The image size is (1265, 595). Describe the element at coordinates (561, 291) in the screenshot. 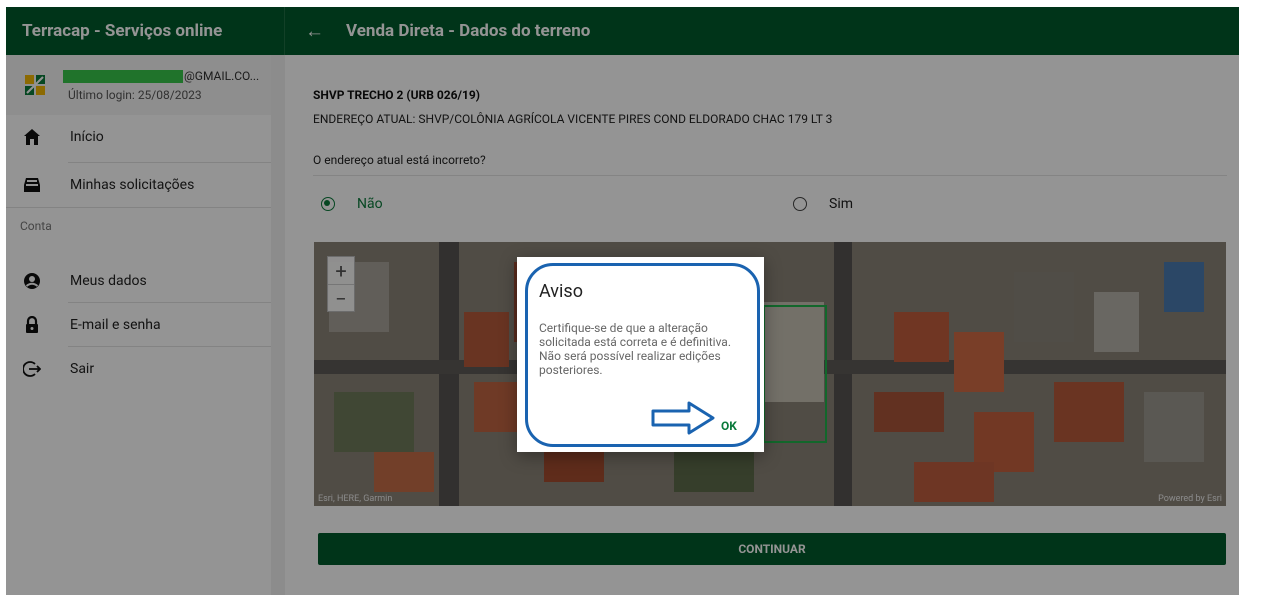

I see `dialog-title: Aviso` at that location.